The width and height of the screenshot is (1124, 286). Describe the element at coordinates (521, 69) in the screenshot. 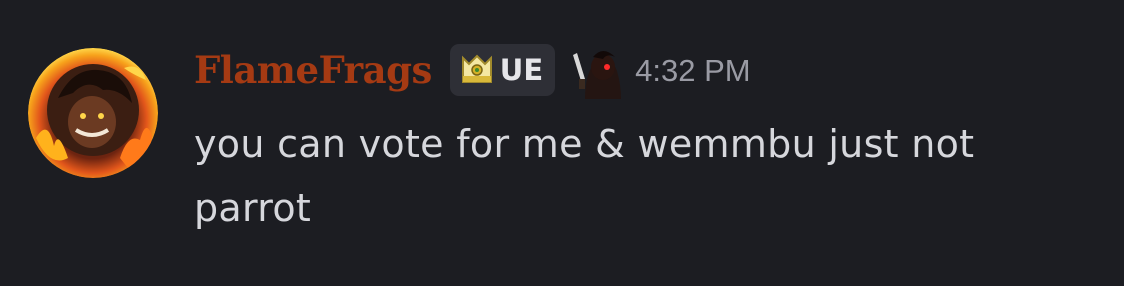

I see `clan-tag-text: UE` at that location.